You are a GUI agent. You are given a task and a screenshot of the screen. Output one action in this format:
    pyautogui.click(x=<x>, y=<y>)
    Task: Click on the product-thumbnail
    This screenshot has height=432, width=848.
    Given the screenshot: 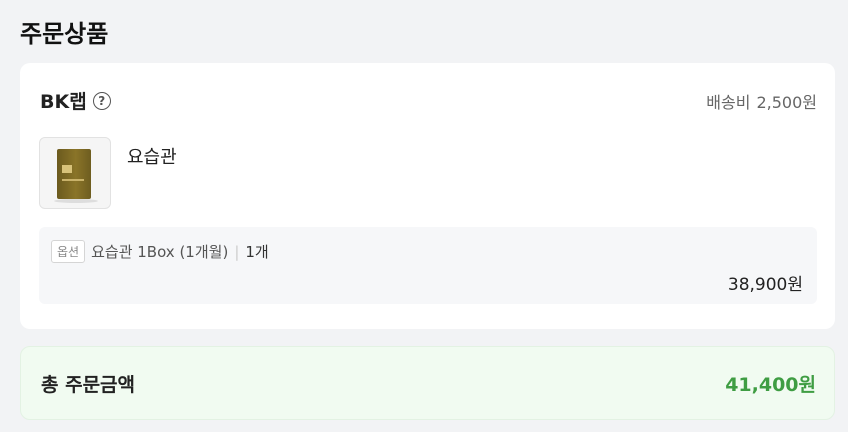 What is the action you would take?
    pyautogui.click(x=75, y=173)
    